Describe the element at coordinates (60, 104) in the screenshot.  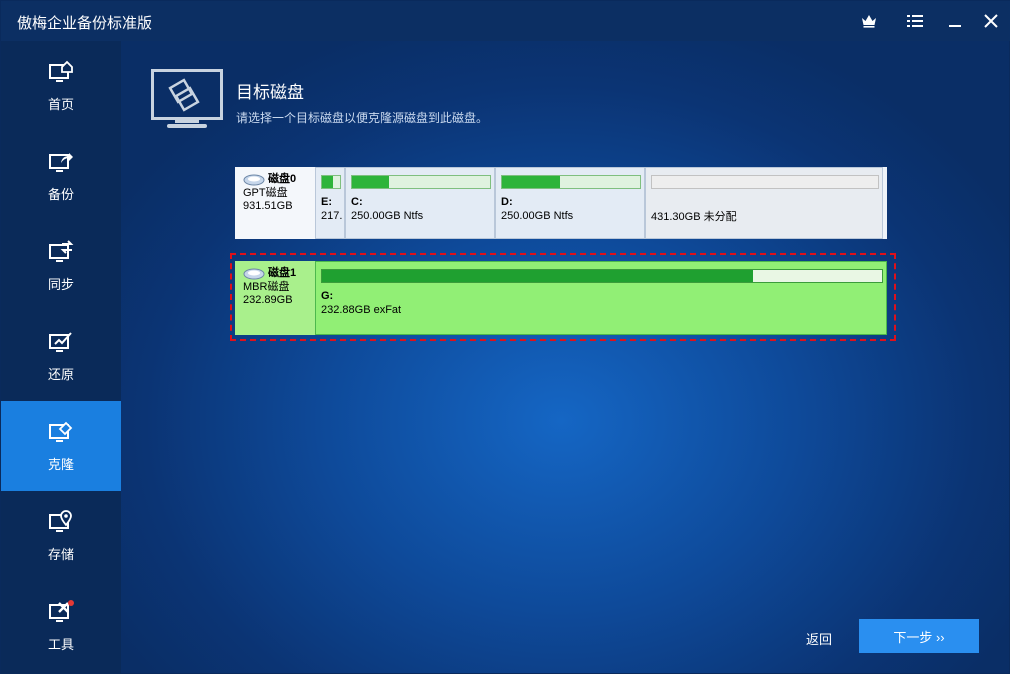
I see `sidebar-item-label: 首页` at that location.